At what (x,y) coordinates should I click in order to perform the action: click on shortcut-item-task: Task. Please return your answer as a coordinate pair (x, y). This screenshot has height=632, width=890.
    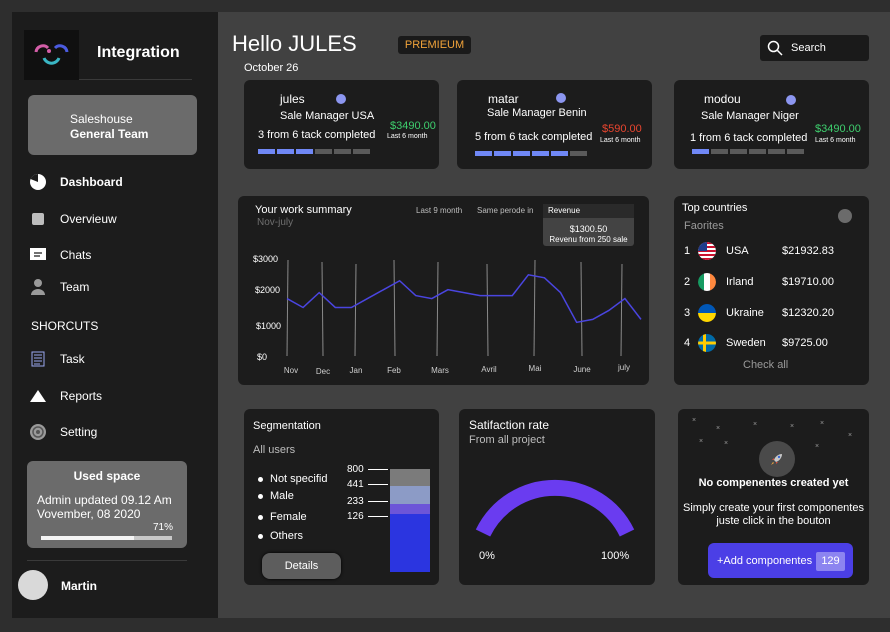
    Looking at the image, I should click on (56, 359).